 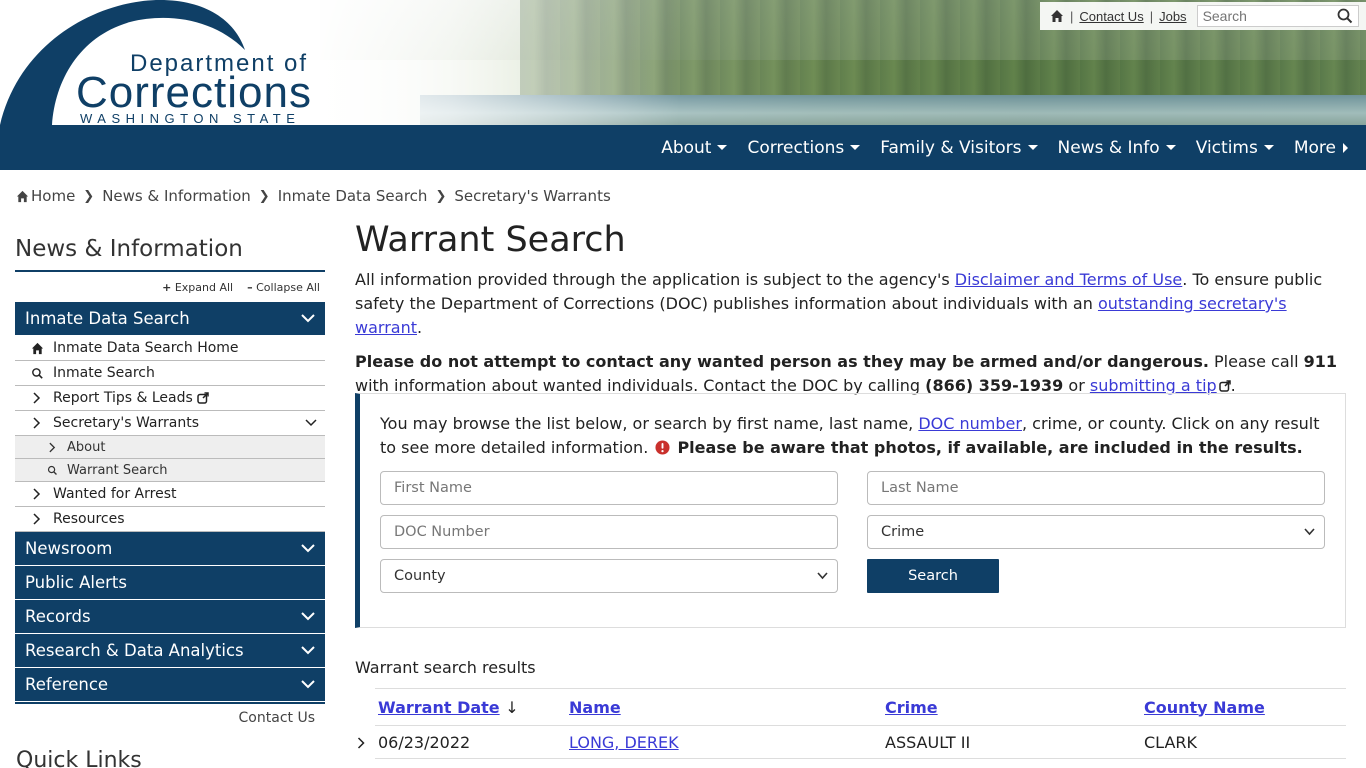 I want to click on nav-more: More, so click(x=1321, y=148).